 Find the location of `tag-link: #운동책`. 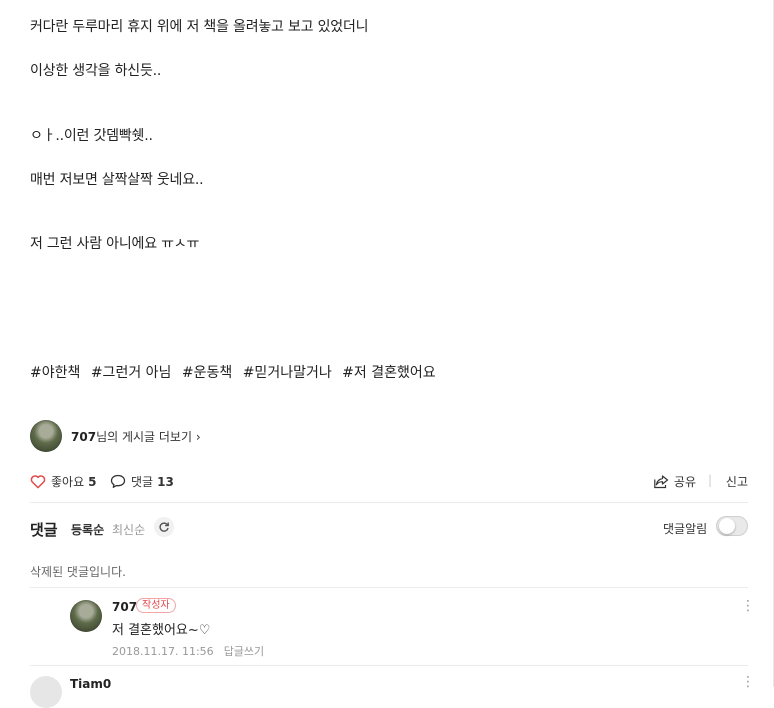

tag-link: #운동책 is located at coordinates (207, 373).